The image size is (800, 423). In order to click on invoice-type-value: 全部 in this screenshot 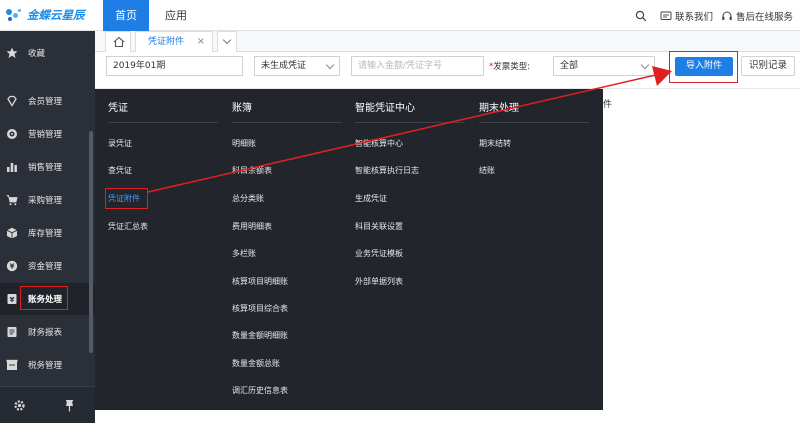, I will do `click(569, 66)`.